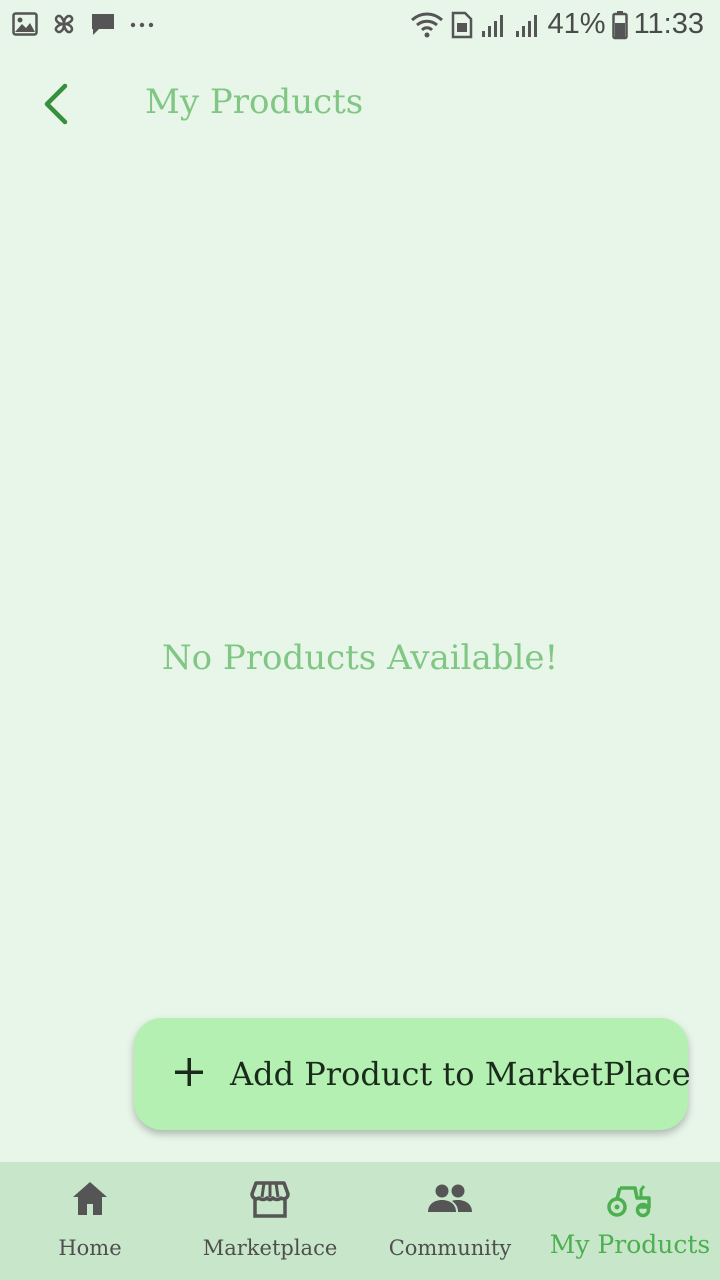  What do you see at coordinates (90, 1199) in the screenshot?
I see `home-icon` at bounding box center [90, 1199].